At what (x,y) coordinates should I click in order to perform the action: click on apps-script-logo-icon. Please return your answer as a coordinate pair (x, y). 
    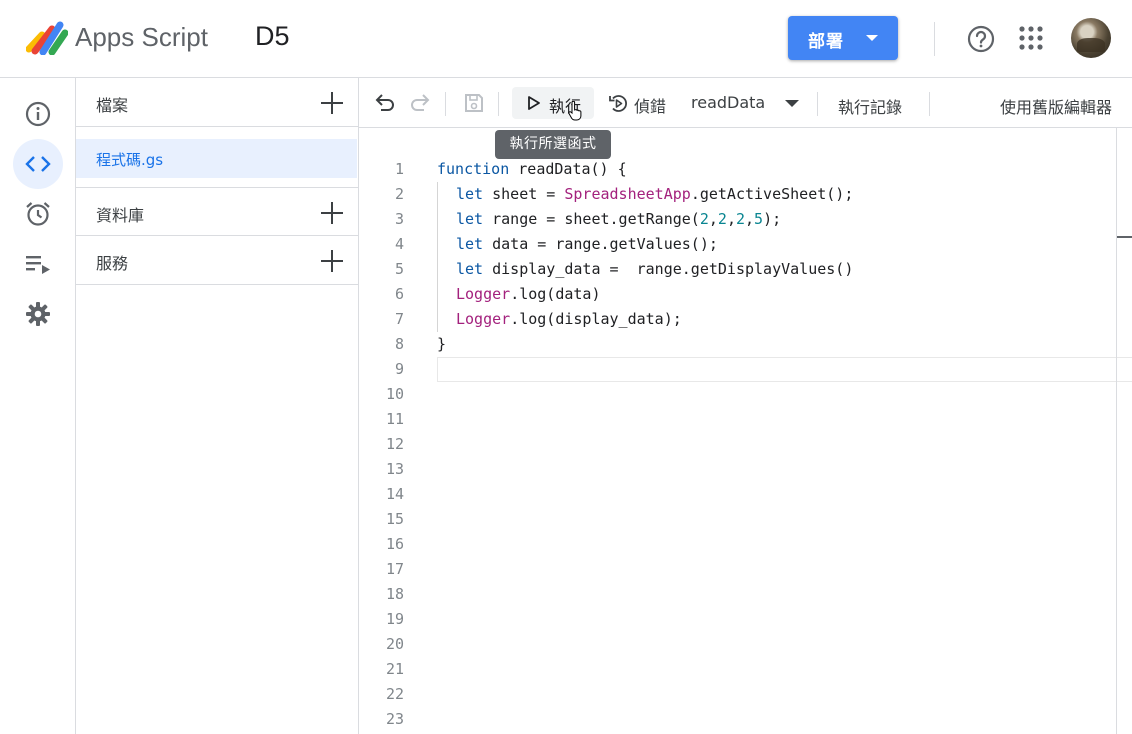
    Looking at the image, I should click on (47, 37).